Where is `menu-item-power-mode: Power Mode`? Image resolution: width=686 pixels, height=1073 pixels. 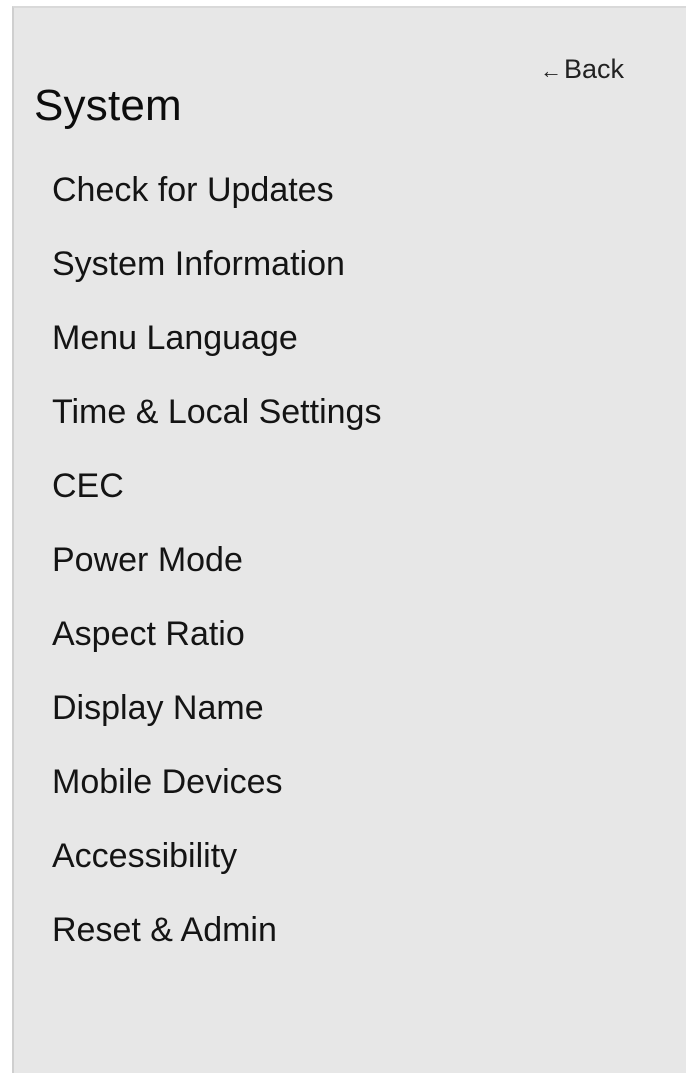 menu-item-power-mode: Power Mode is located at coordinates (350, 565).